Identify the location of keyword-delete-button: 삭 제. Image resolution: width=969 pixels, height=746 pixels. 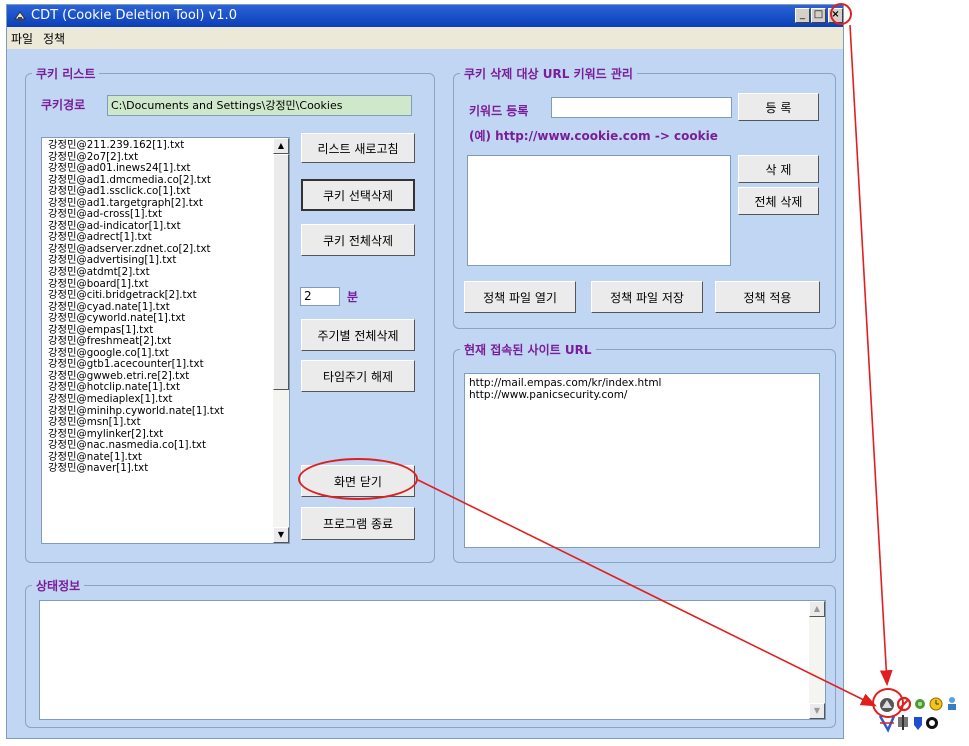
(778, 169).